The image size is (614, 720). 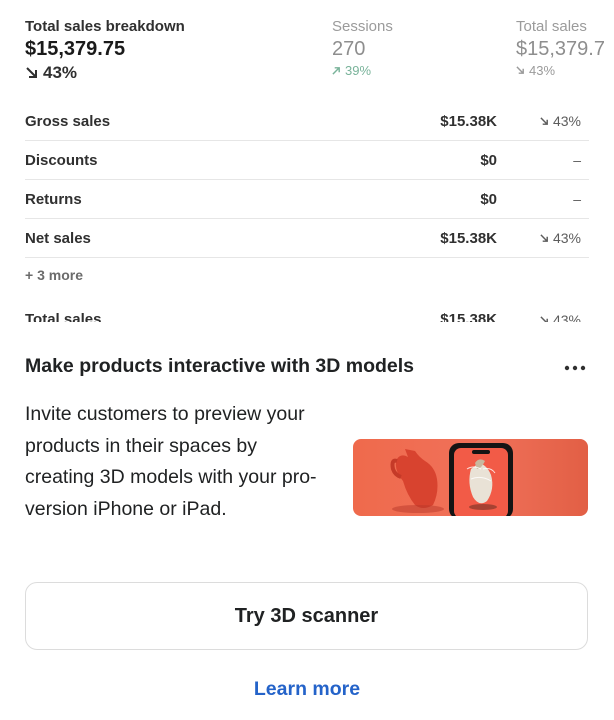 I want to click on row-label: Net sales, so click(x=58, y=238).